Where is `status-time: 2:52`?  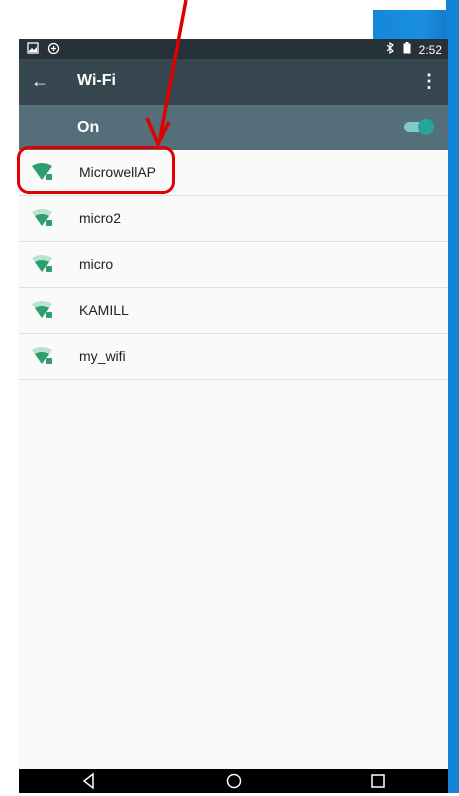 status-time: 2:52 is located at coordinates (430, 49).